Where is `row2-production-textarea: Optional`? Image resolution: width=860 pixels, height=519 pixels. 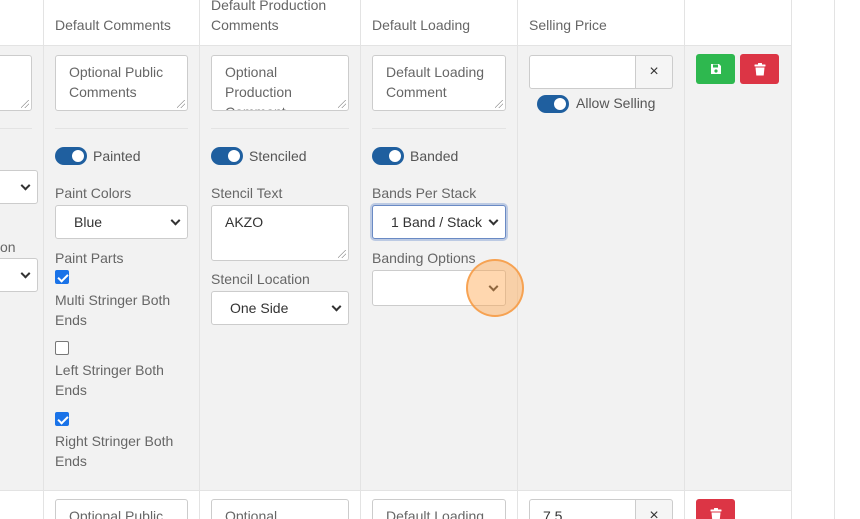
row2-production-textarea: Optional is located at coordinates (280, 509).